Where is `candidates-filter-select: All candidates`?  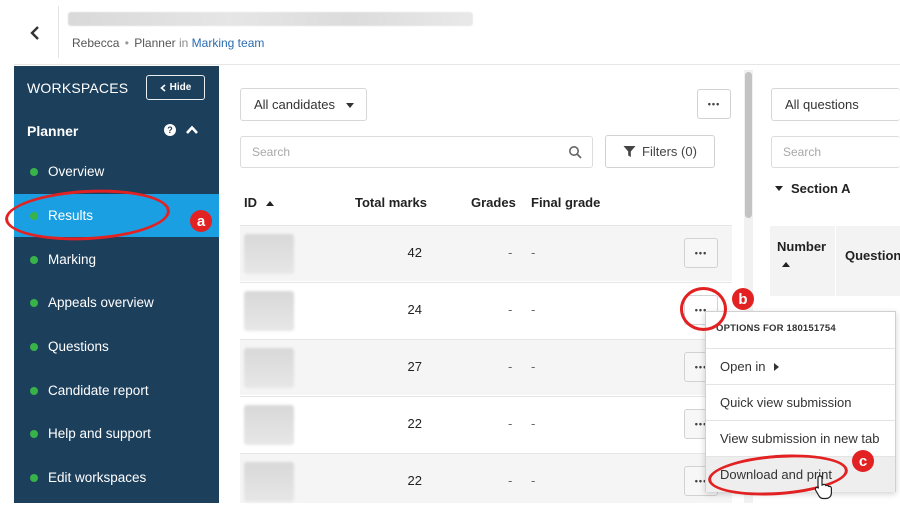
candidates-filter-select: All candidates is located at coordinates (303, 104).